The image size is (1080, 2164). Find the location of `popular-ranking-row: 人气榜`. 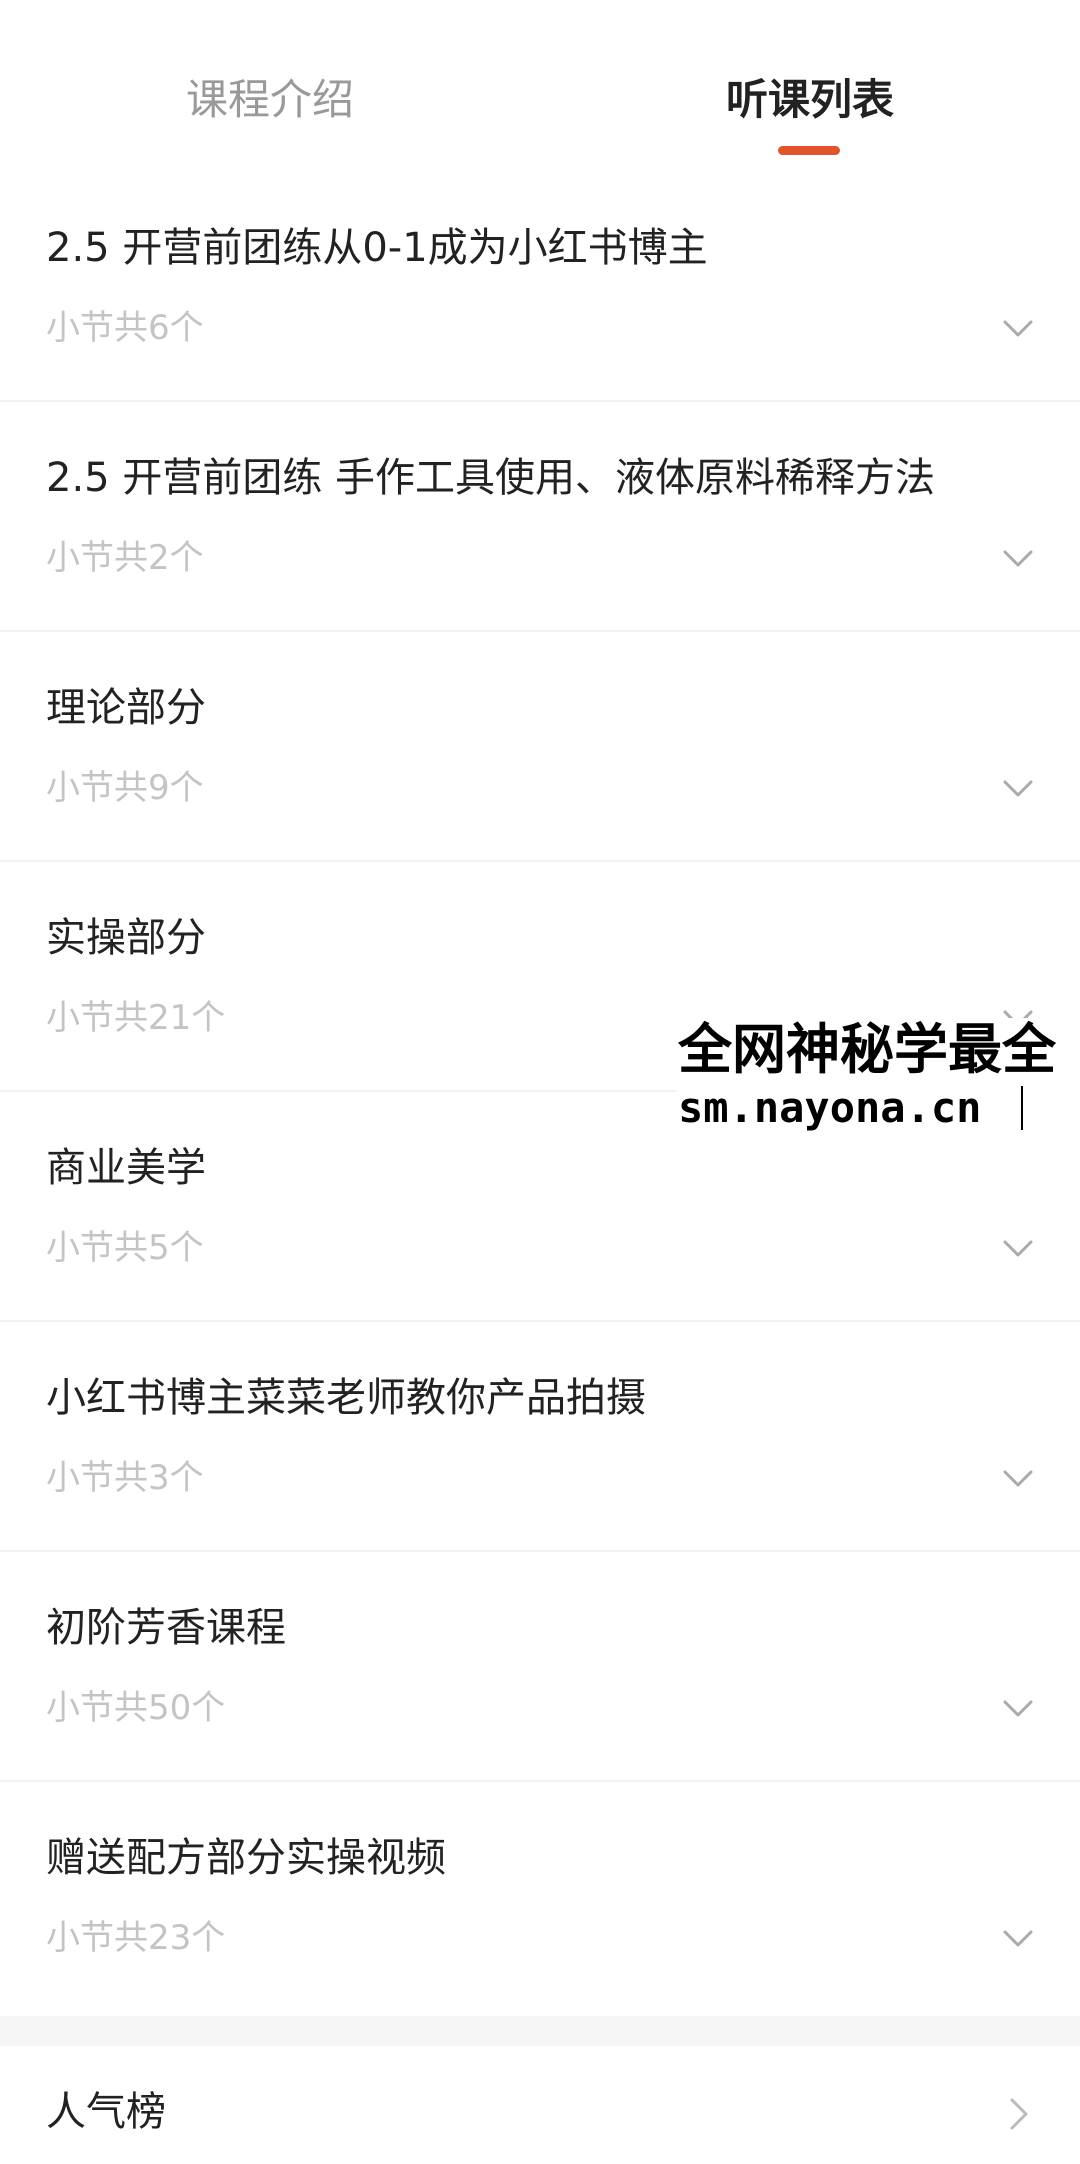

popular-ranking-row: 人气榜 is located at coordinates (540, 2105).